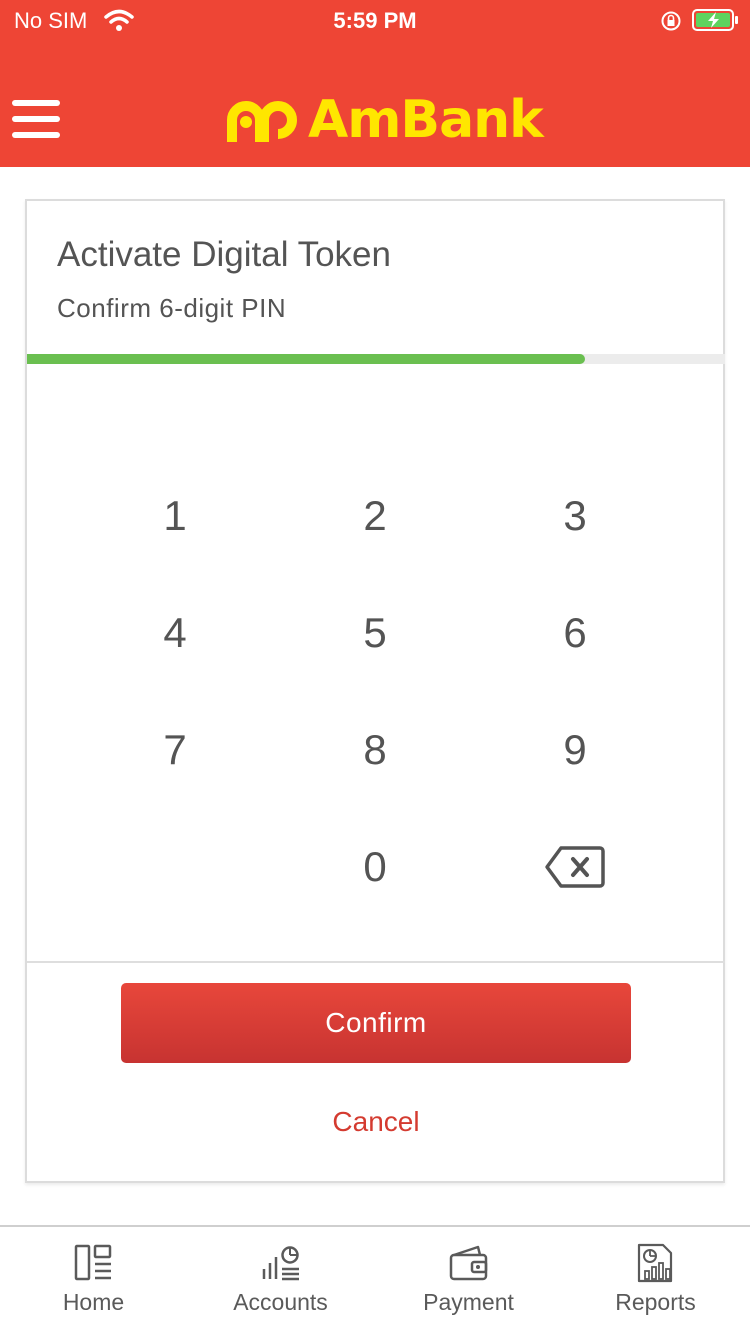 The height and width of the screenshot is (1334, 750). Describe the element at coordinates (280, 1263) in the screenshot. I see `accounts-icon` at that location.